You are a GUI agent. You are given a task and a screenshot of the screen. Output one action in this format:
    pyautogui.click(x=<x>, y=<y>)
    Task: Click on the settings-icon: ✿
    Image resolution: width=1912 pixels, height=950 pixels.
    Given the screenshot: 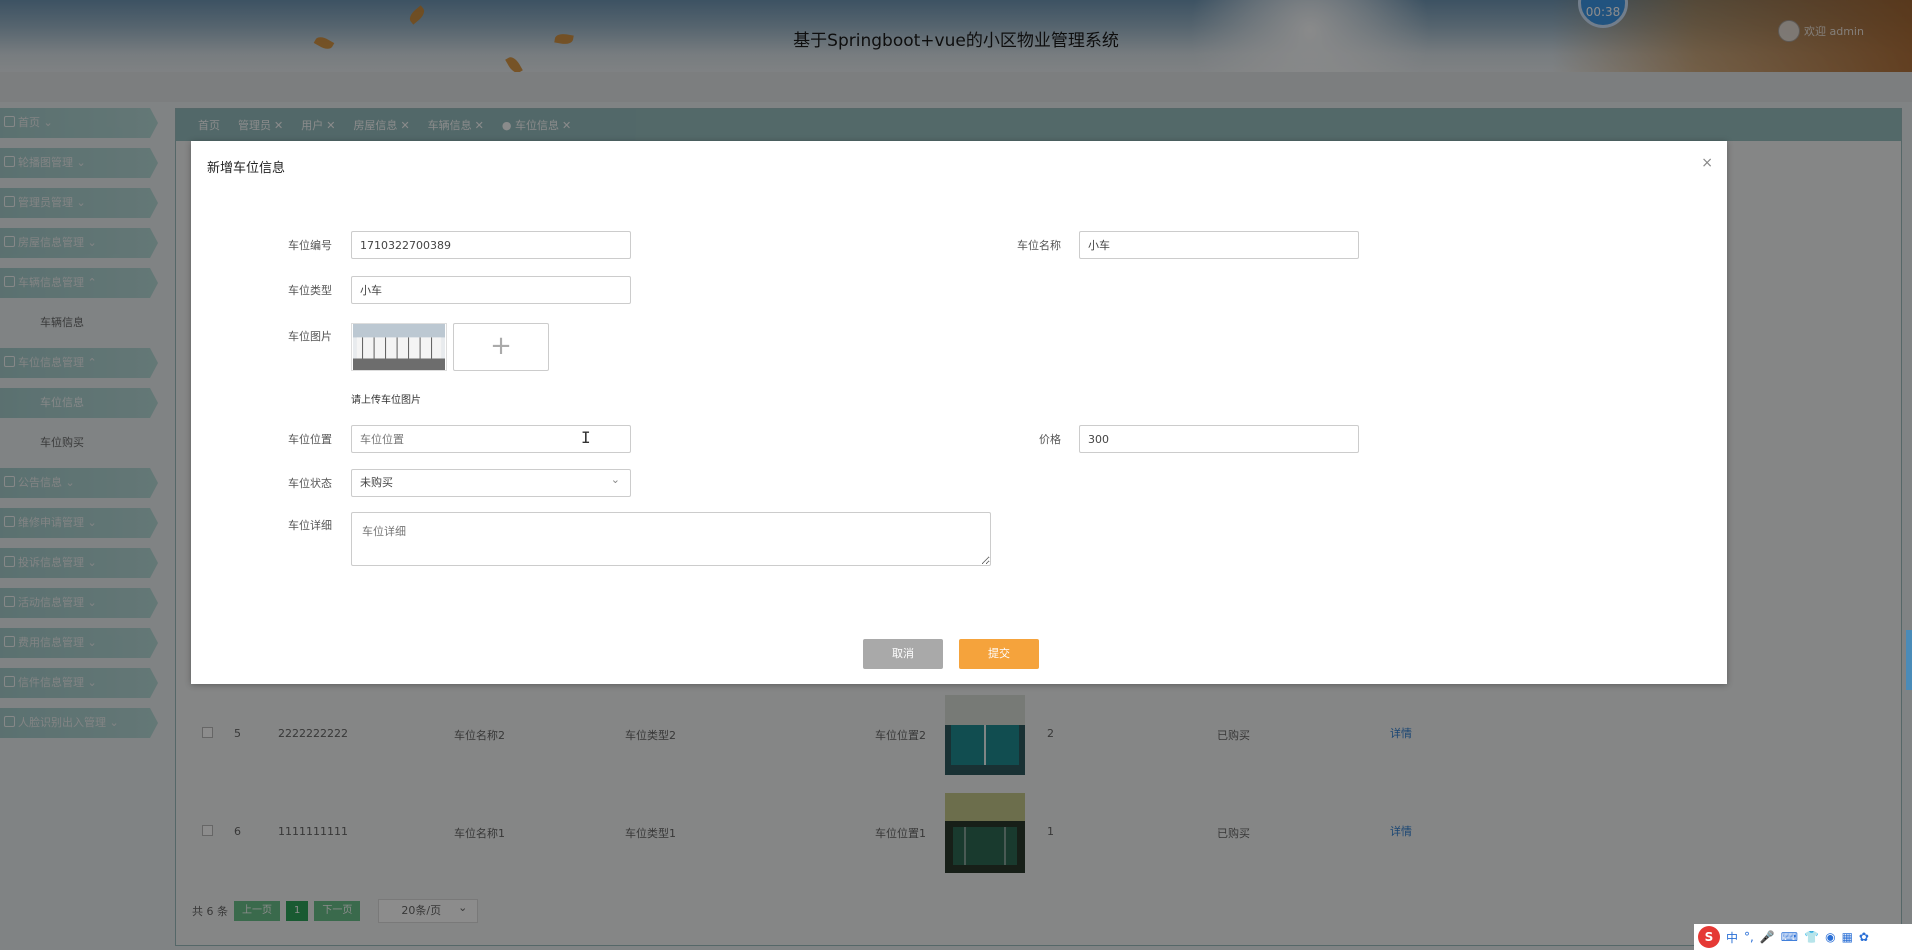 What is the action you would take?
    pyautogui.click(x=1864, y=937)
    